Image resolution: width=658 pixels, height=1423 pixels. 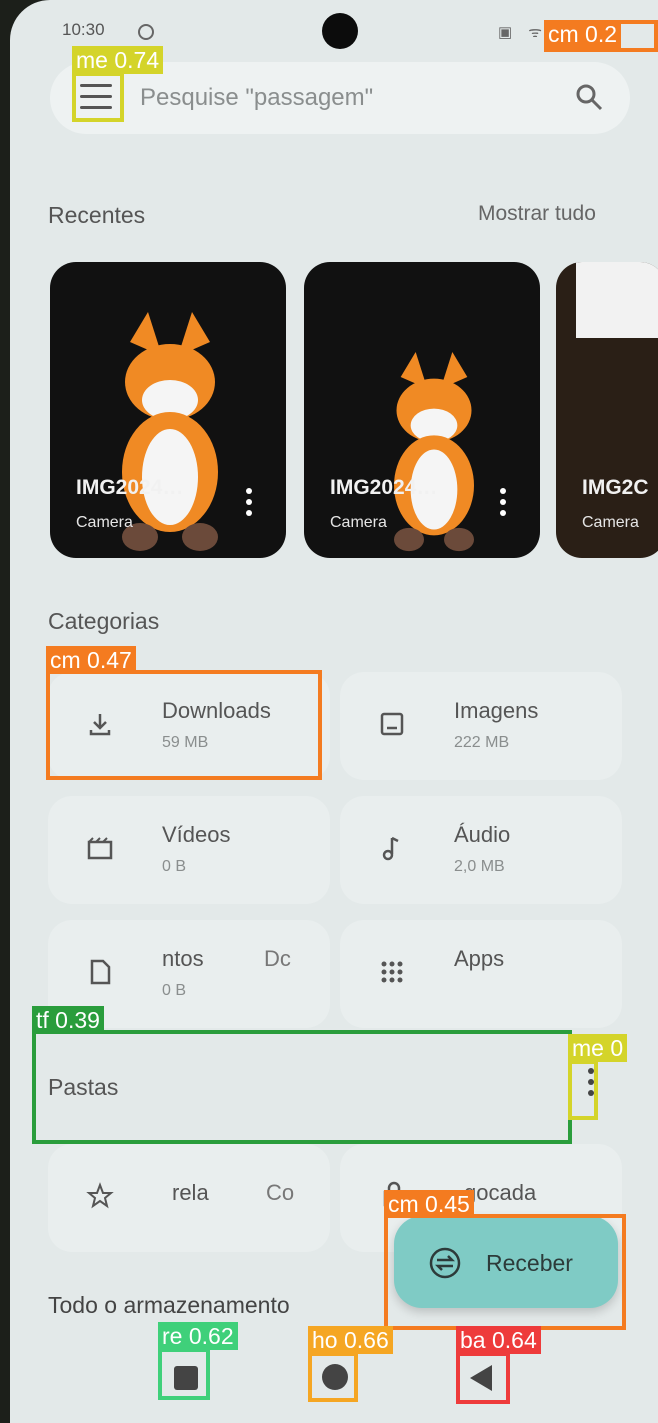 What do you see at coordinates (496, 710) in the screenshot?
I see `category-name: Imagens` at bounding box center [496, 710].